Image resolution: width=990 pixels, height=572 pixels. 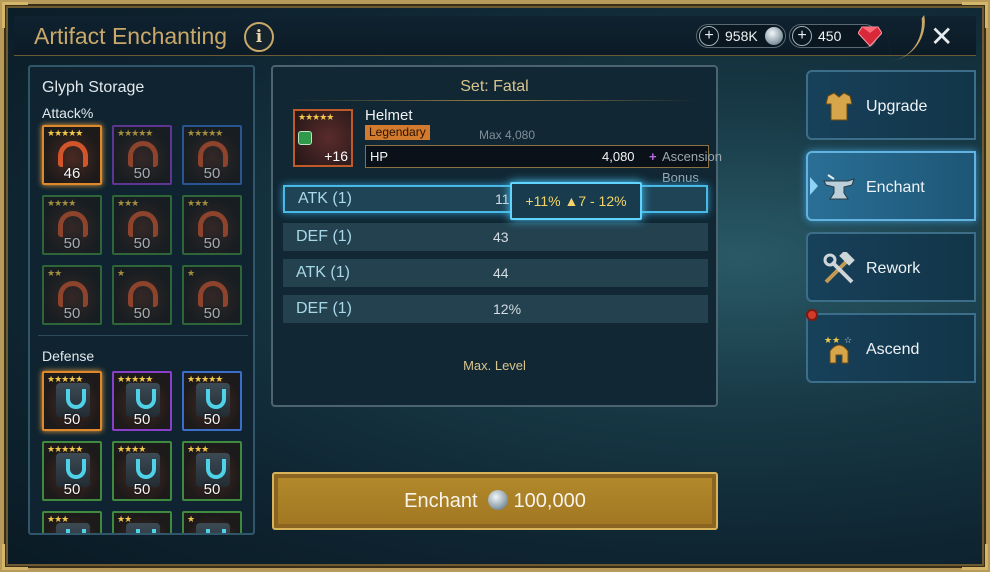 I want to click on substat-row: DEF (1) 12%, so click(x=495, y=309).